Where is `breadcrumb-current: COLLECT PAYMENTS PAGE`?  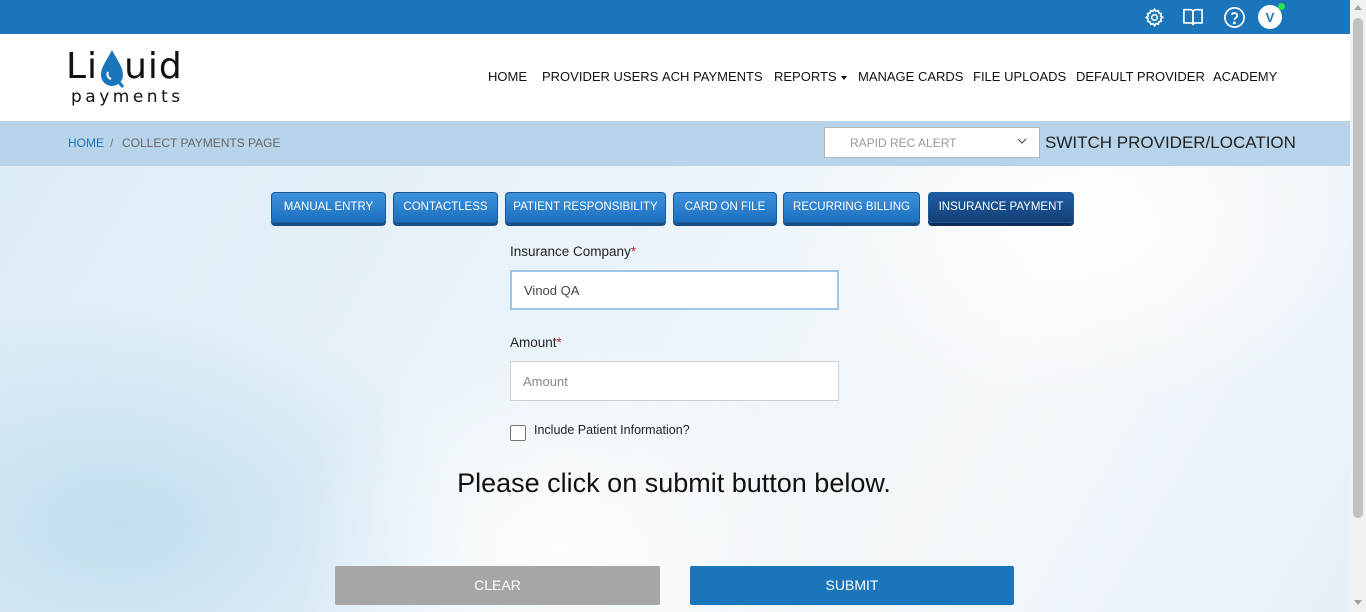
breadcrumb-current: COLLECT PAYMENTS PAGE is located at coordinates (201, 143).